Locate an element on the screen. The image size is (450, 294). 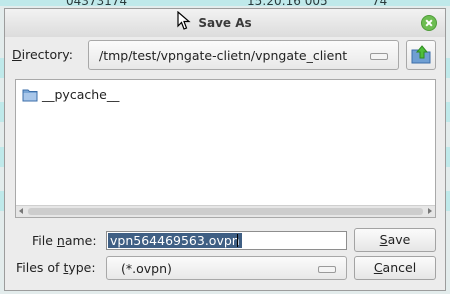
scroll-right-icon is located at coordinates (430, 211).